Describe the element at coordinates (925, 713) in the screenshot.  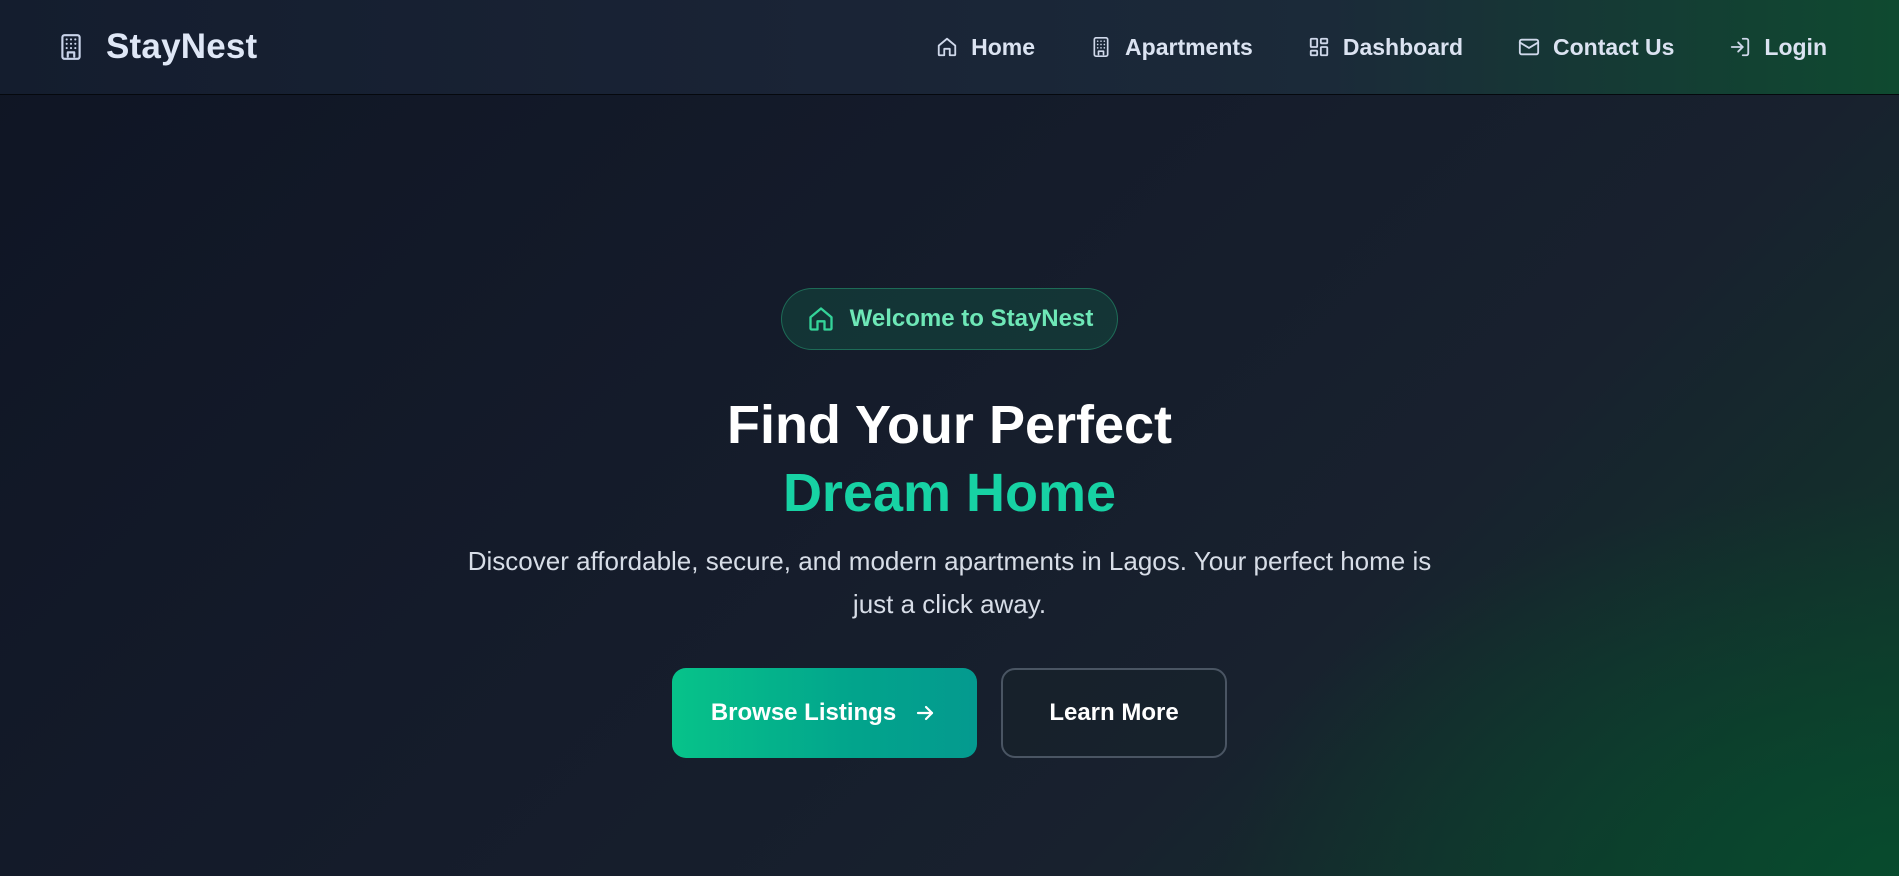
I see `arrow-right-icon` at that location.